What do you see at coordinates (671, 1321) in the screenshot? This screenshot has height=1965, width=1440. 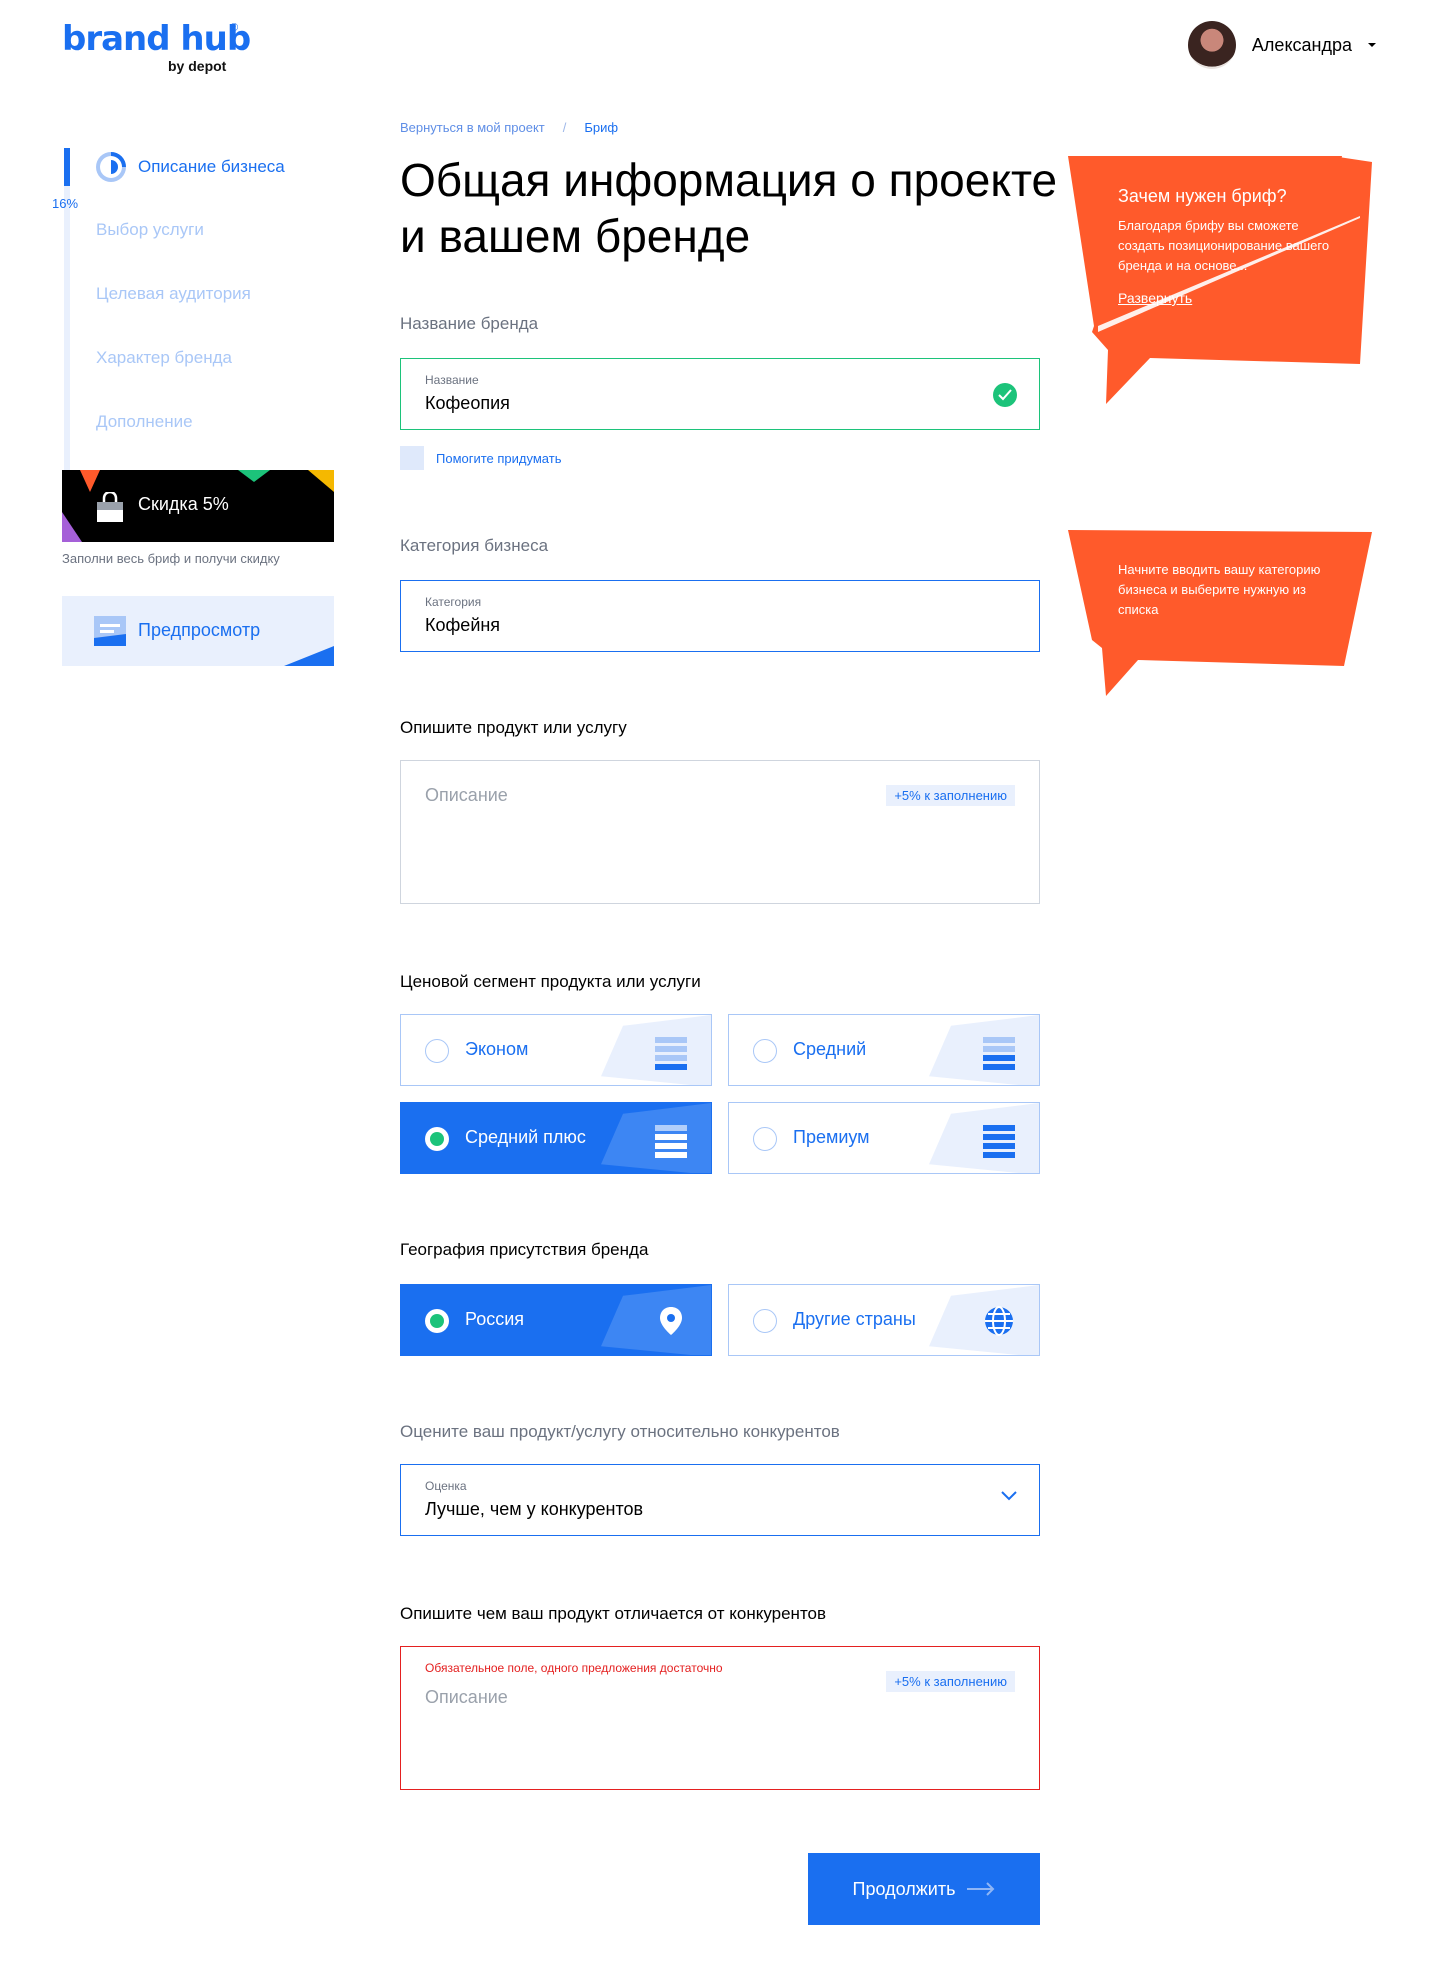 I see `location-pin-icon` at bounding box center [671, 1321].